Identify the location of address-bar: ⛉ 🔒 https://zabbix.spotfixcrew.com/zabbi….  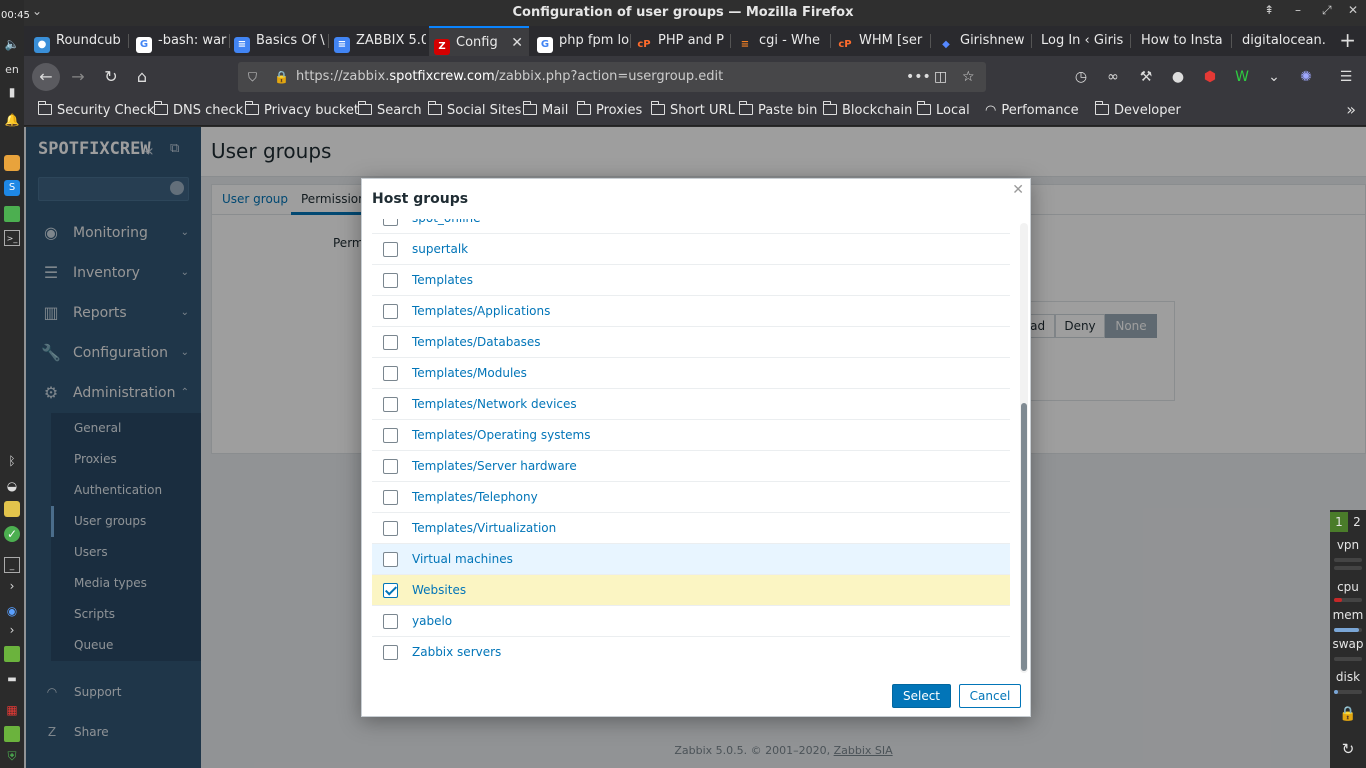
(612, 77).